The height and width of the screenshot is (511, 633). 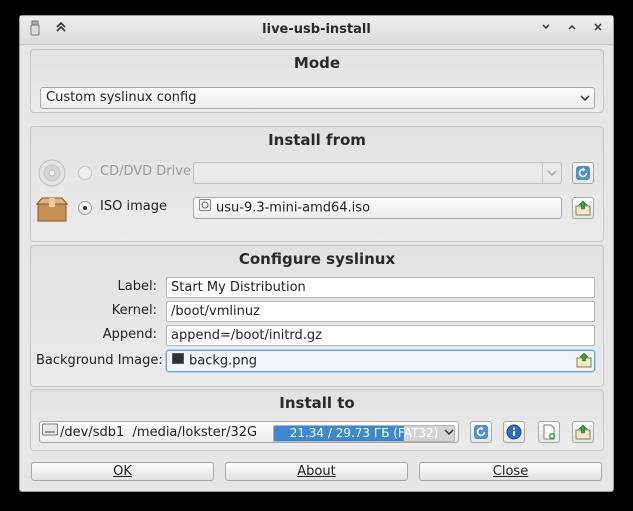 I want to click on disk-usage-bar: 21.34 / 29.73 ГБ (FAT32), so click(x=364, y=433).